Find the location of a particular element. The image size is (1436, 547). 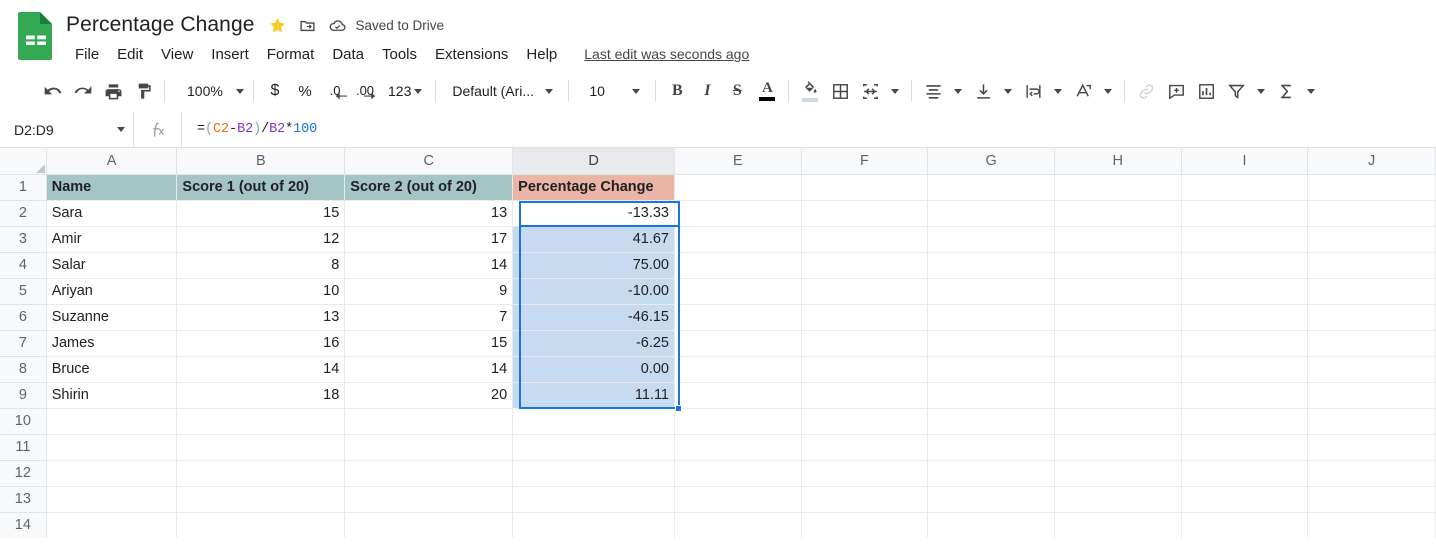

cell-c1: Score 2 (out of 20) is located at coordinates (429, 187).